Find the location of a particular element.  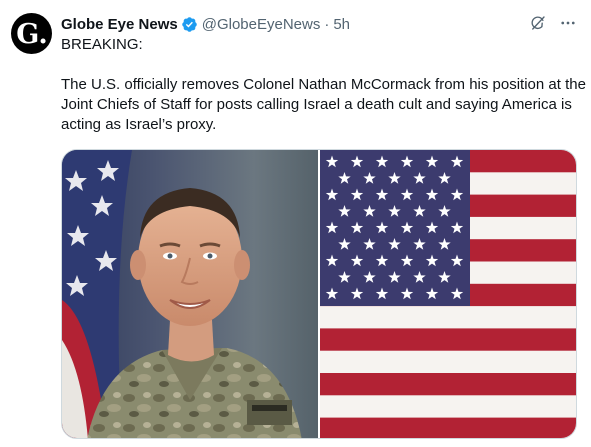

grok-icon is located at coordinates (538, 23).